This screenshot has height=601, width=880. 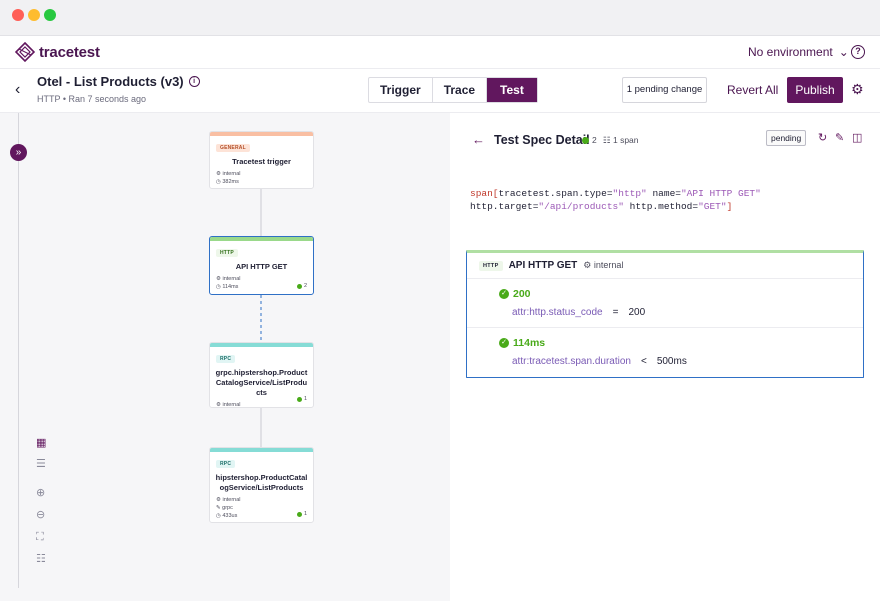 What do you see at coordinates (50, 15) in the screenshot?
I see `maximize-window-button` at bounding box center [50, 15].